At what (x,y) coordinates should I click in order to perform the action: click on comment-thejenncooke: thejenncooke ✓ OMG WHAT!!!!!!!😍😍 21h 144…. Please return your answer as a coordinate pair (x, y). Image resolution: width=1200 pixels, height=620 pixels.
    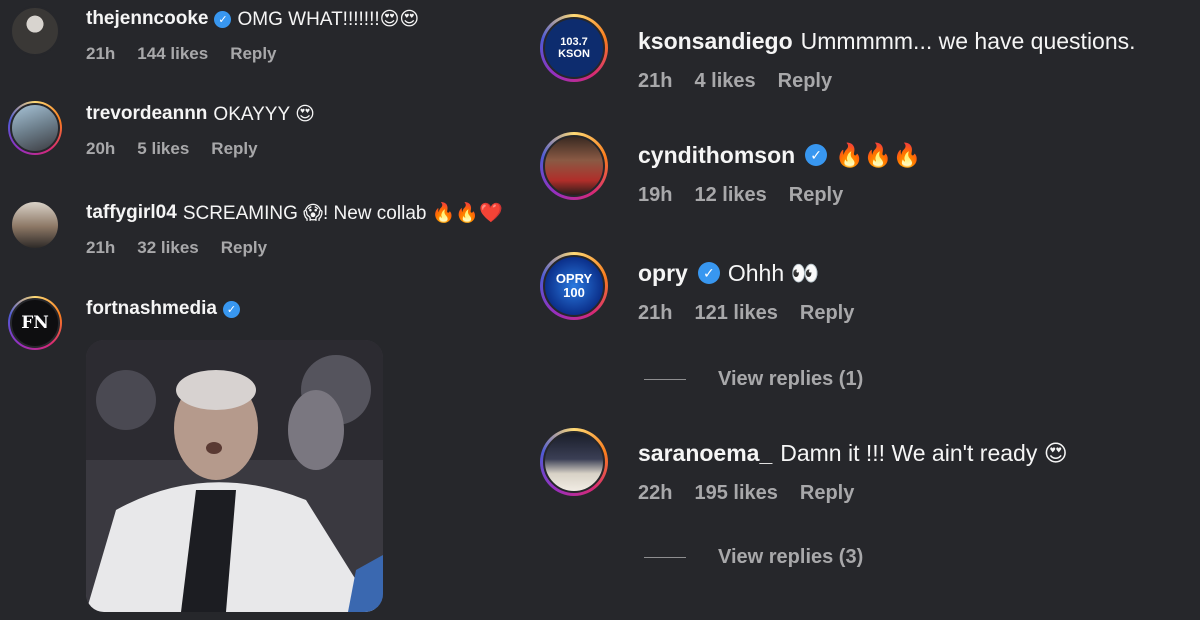
    Looking at the image, I should click on (214, 35).